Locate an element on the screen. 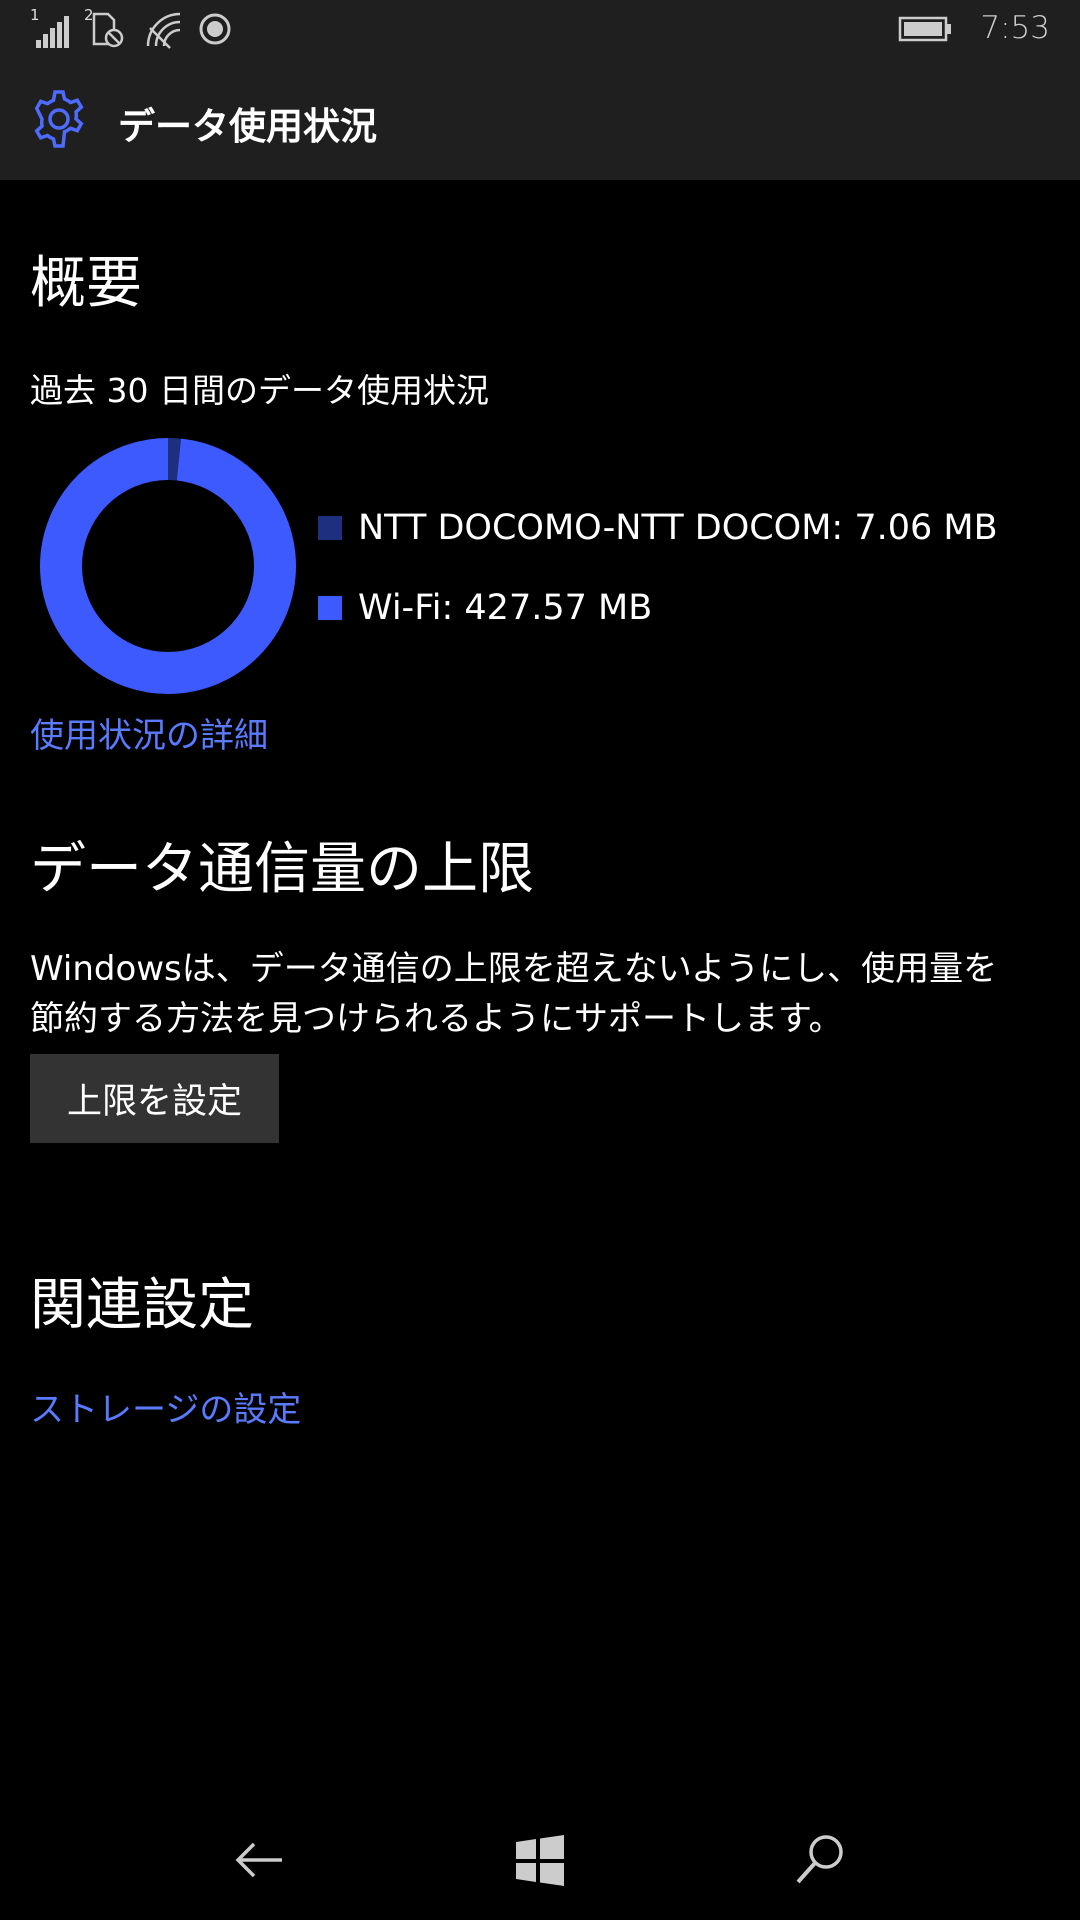 Image resolution: width=1080 pixels, height=1920 pixels. signal-icon is located at coordinates (52, 32).